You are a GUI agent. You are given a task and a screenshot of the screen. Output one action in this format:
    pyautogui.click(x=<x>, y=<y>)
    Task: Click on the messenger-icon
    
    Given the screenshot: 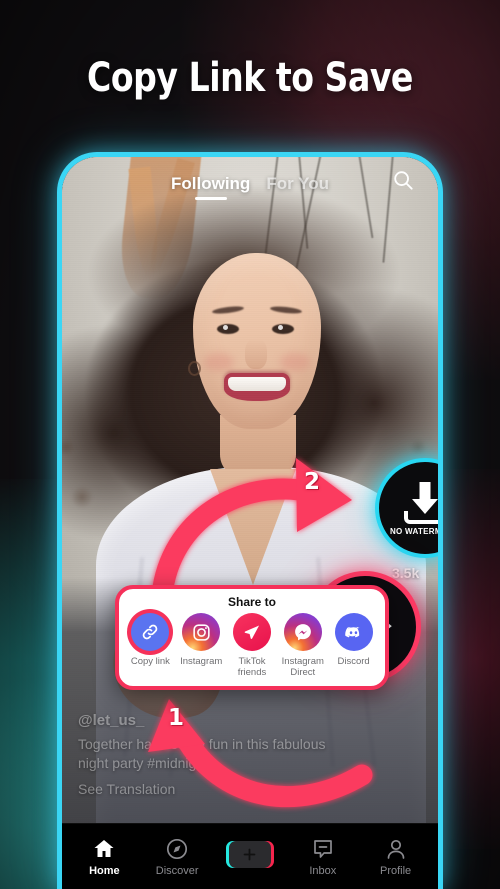 What is the action you would take?
    pyautogui.click(x=302, y=632)
    